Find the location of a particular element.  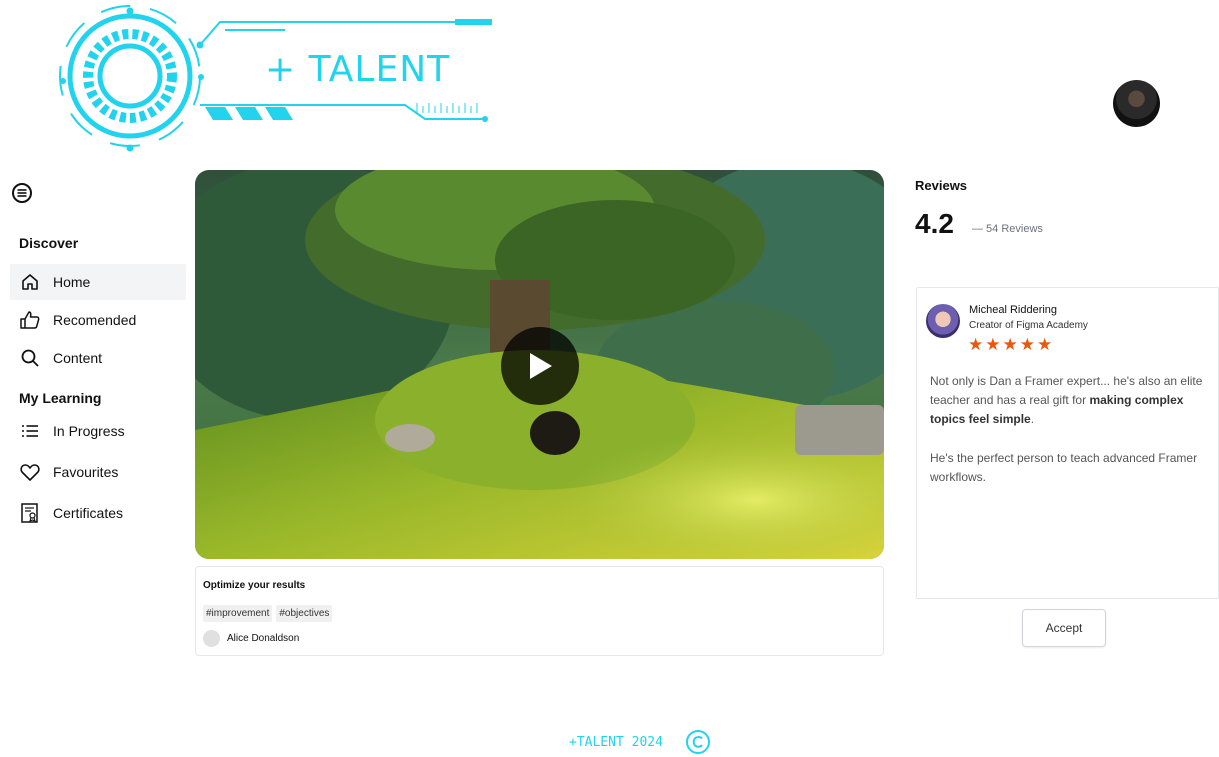

certificate-icon is located at coordinates (30, 513).